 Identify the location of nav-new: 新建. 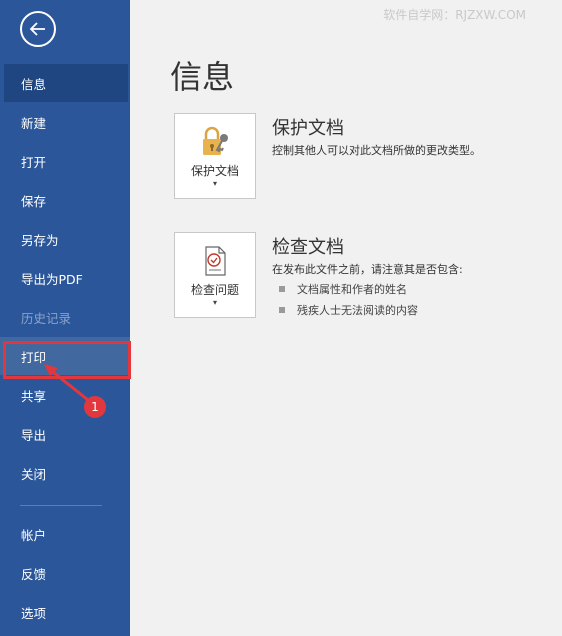
(65, 122).